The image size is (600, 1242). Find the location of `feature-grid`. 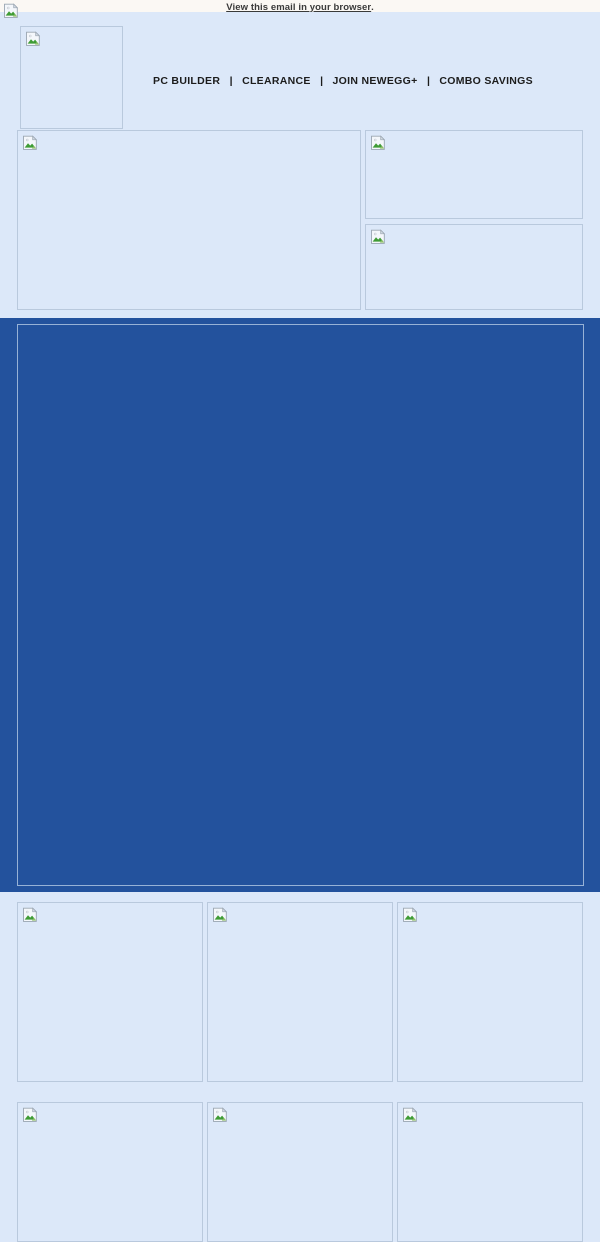

feature-grid is located at coordinates (300, 220).